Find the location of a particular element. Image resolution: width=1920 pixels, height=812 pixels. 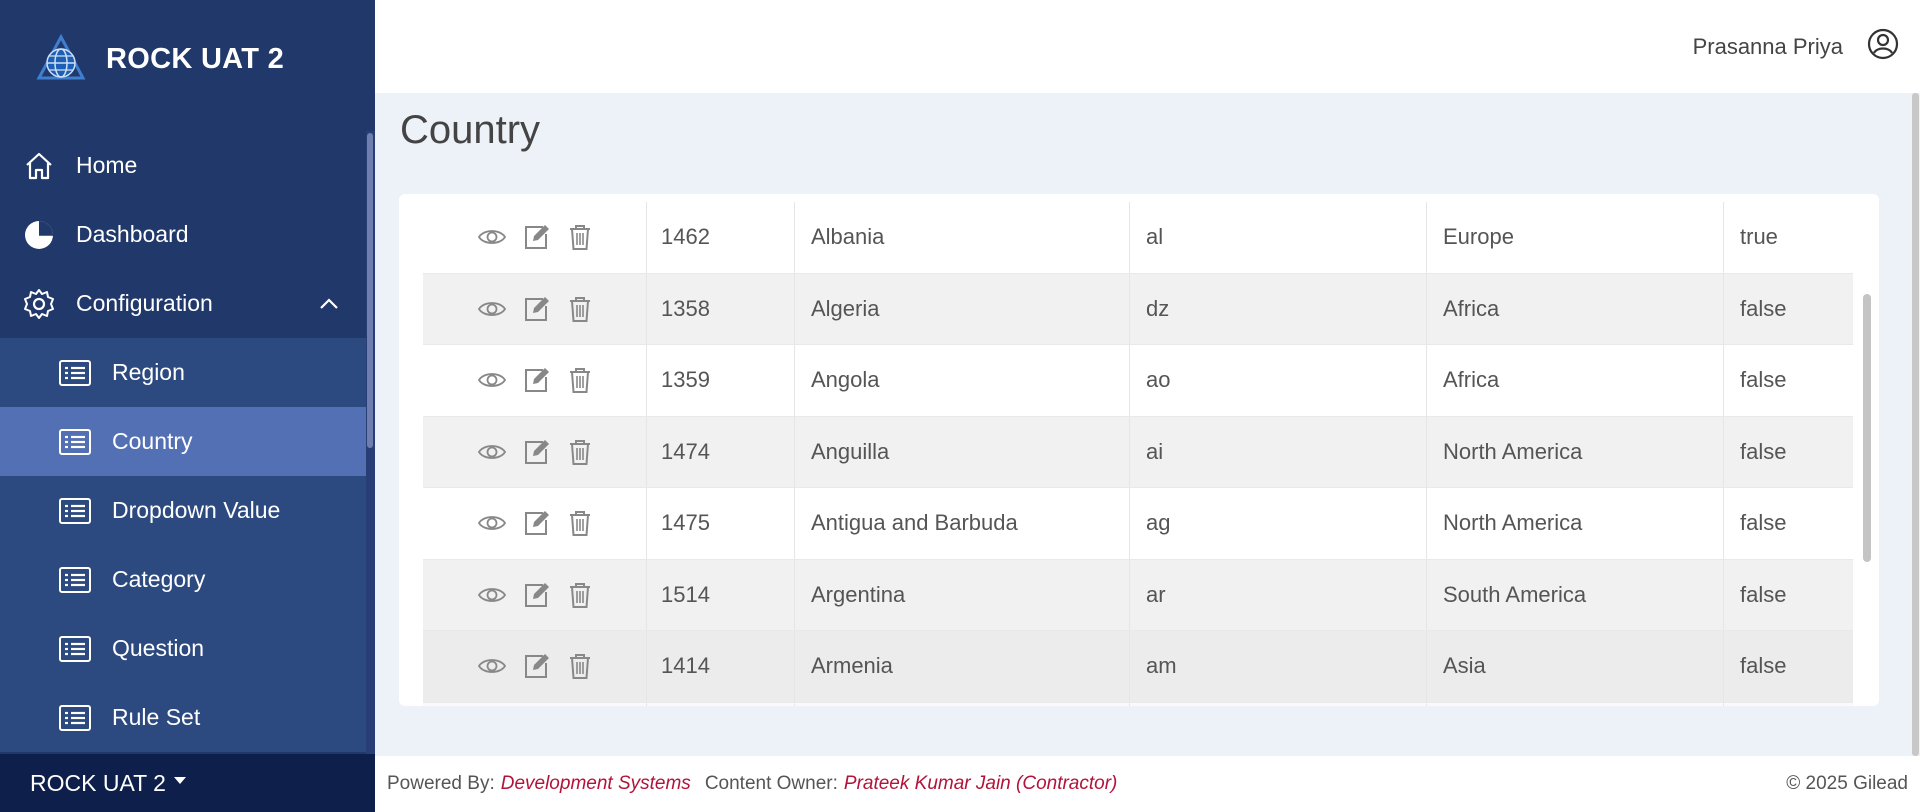

environment-switcher: ROCK UAT 2 is located at coordinates (187, 783).